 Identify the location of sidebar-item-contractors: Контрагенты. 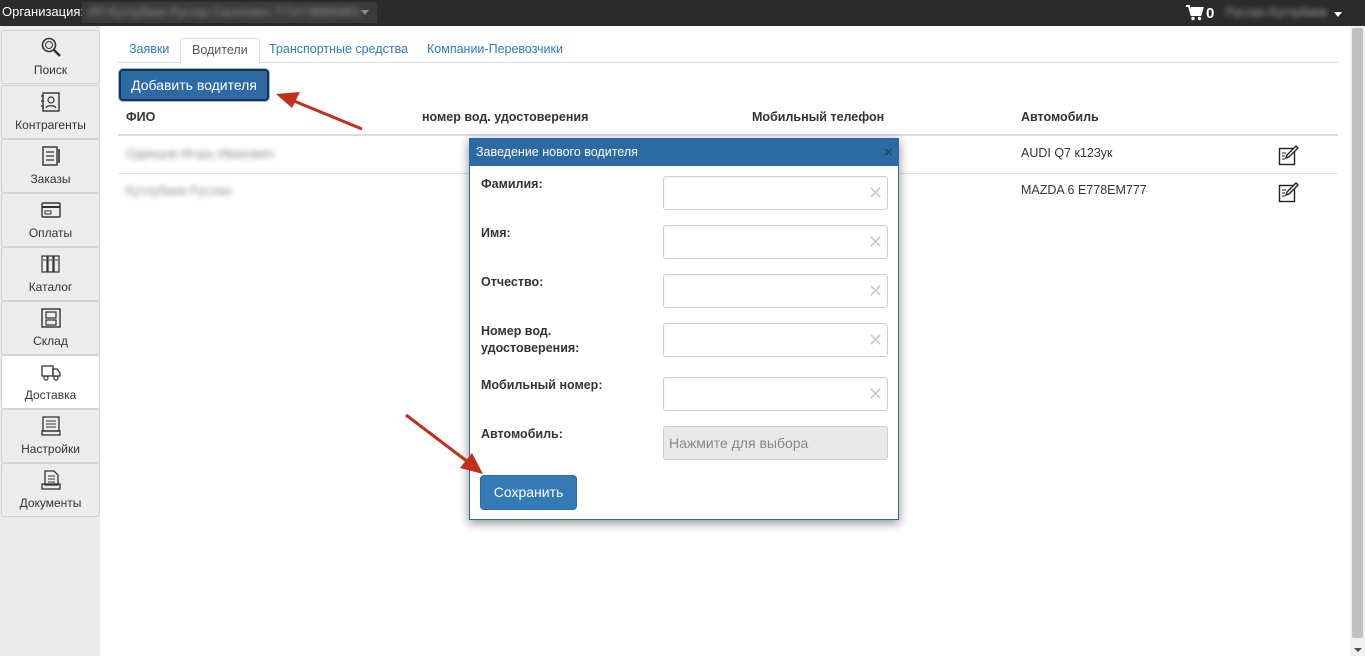
(50, 112).